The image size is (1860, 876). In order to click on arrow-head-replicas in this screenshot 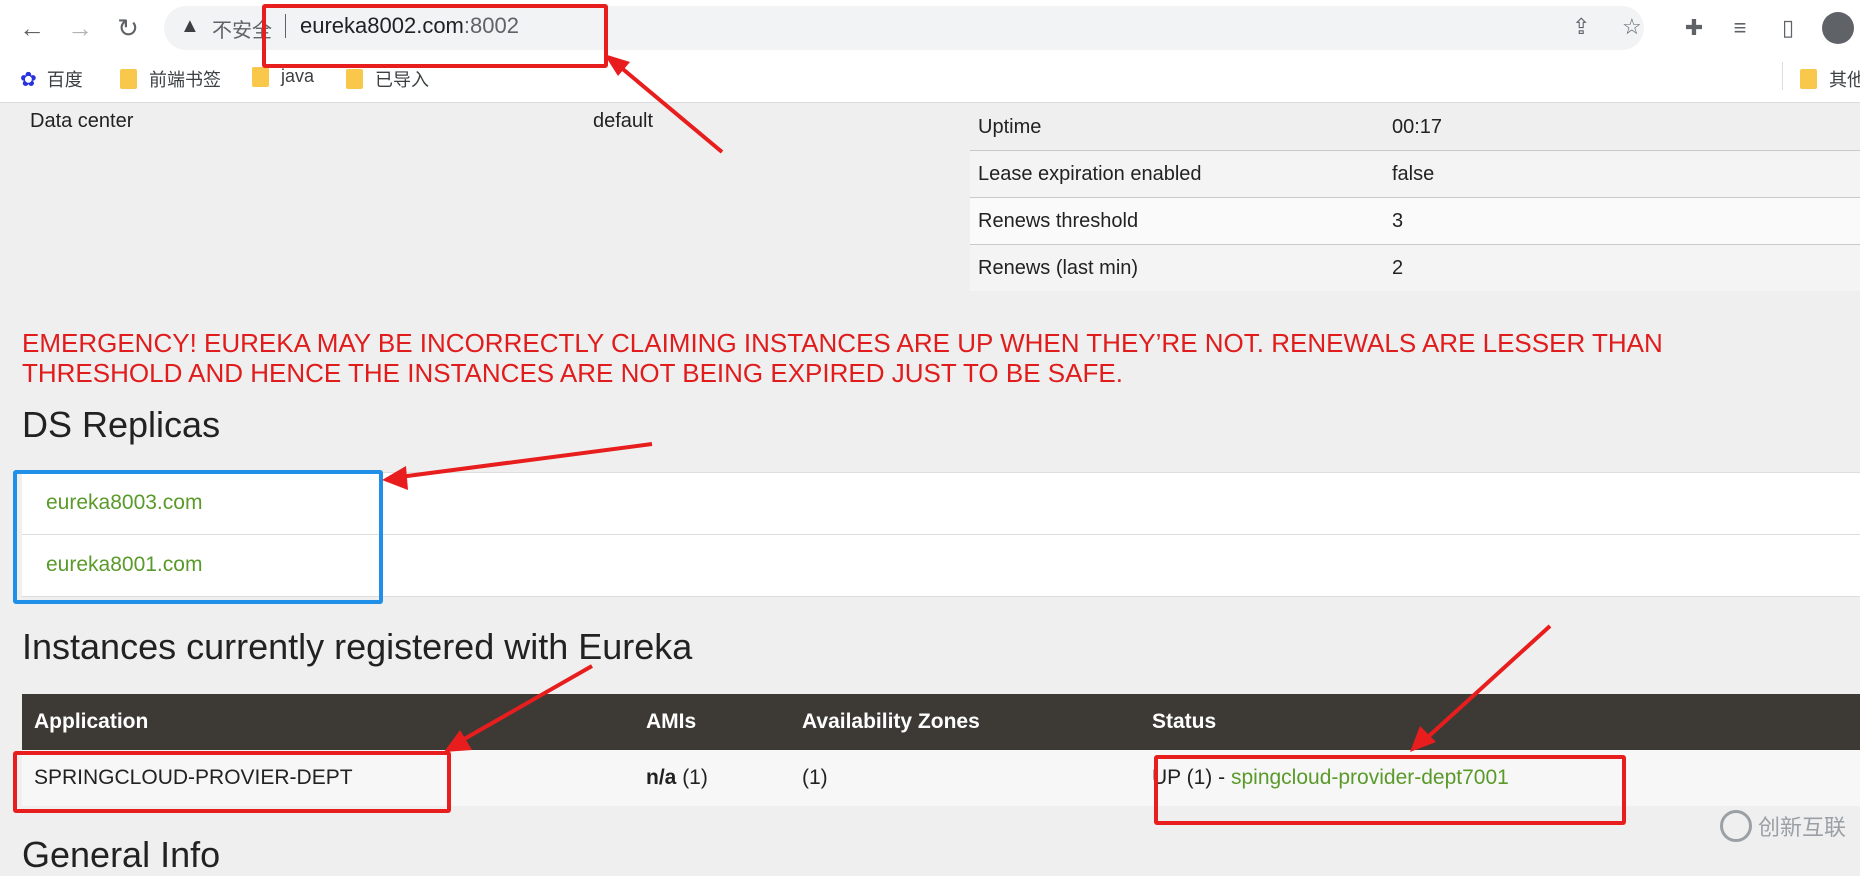, I will do `click(395, 478)`.